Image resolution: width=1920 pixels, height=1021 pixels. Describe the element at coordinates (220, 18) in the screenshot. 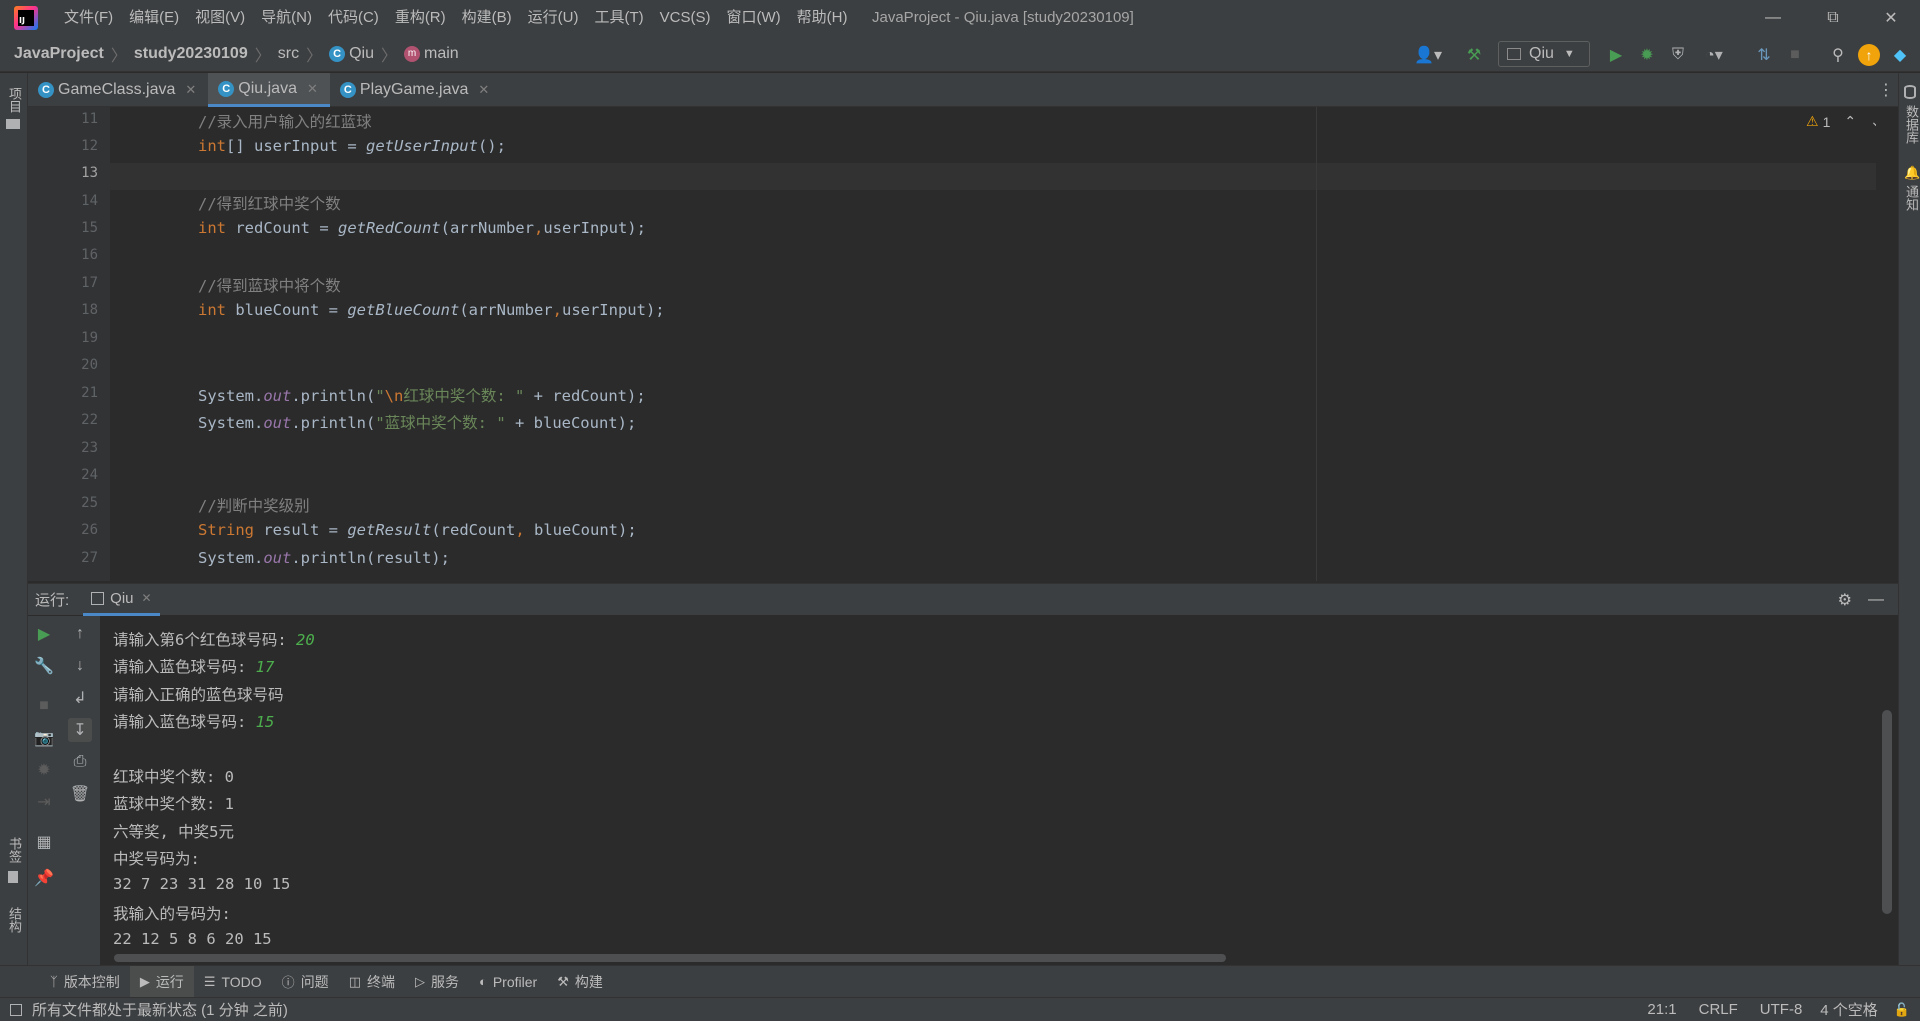

I see `menu-view: 视图(V)` at that location.